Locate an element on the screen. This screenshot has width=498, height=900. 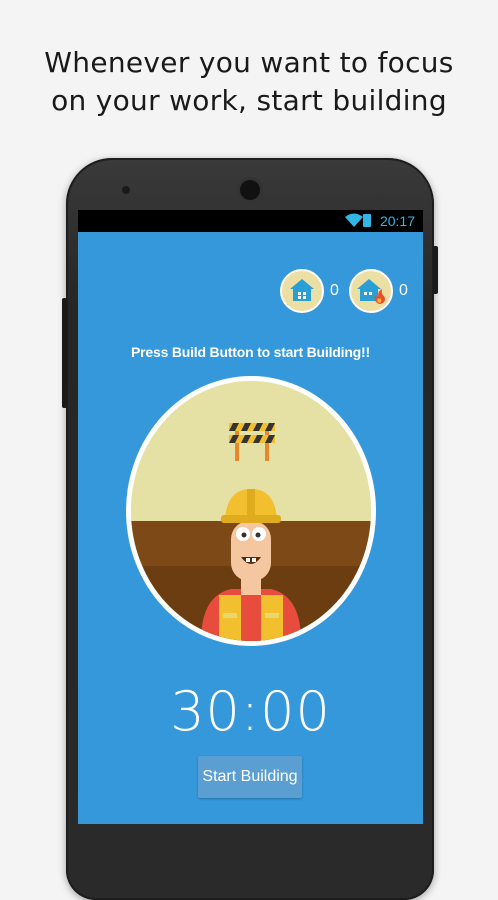
burnt-count: 0 is located at coordinates (403, 290).